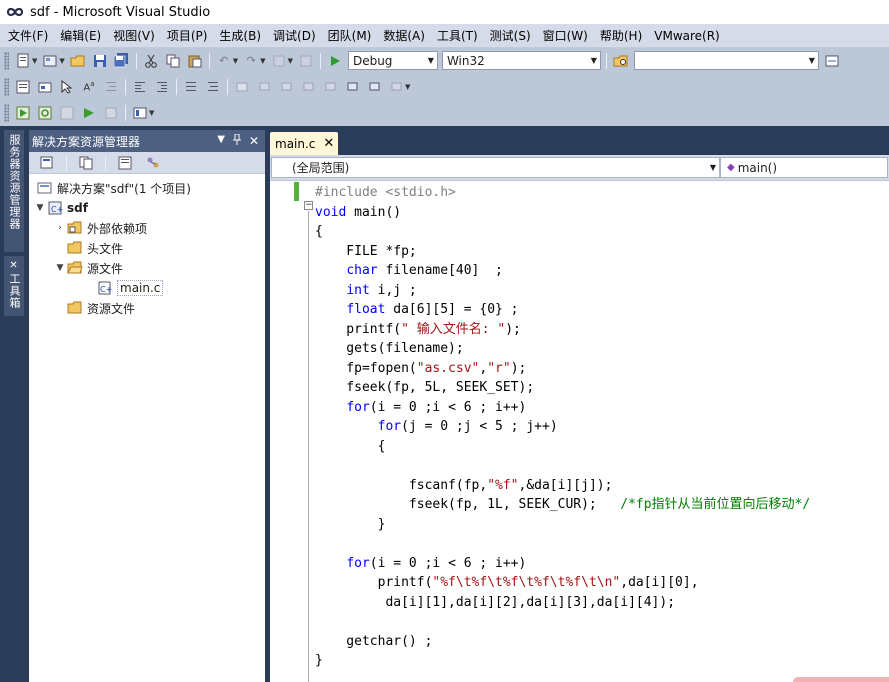 Image resolution: width=889 pixels, height=682 pixels. I want to click on previous-bookmark-in-folder-icon, so click(308, 87).